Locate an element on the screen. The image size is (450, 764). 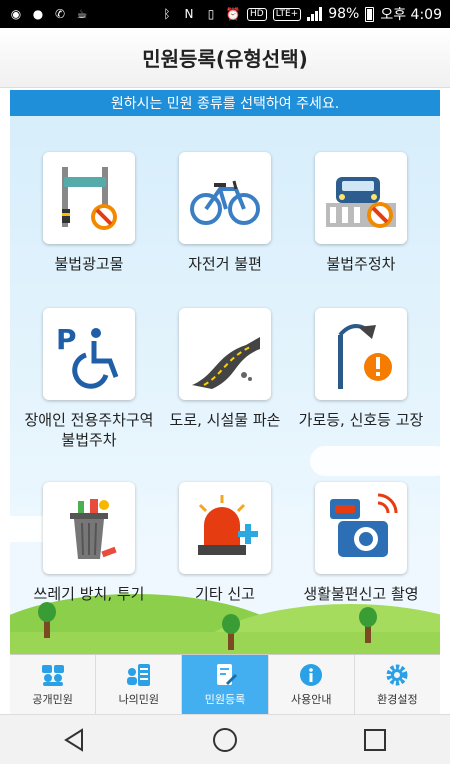
egg-icon: ● is located at coordinates (38, 14).